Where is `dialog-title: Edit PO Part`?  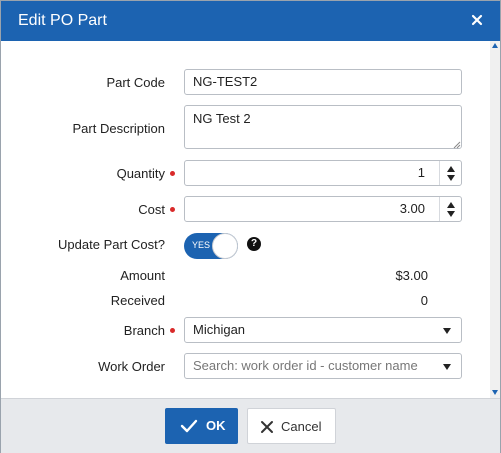
dialog-title: Edit PO Part is located at coordinates (62, 20).